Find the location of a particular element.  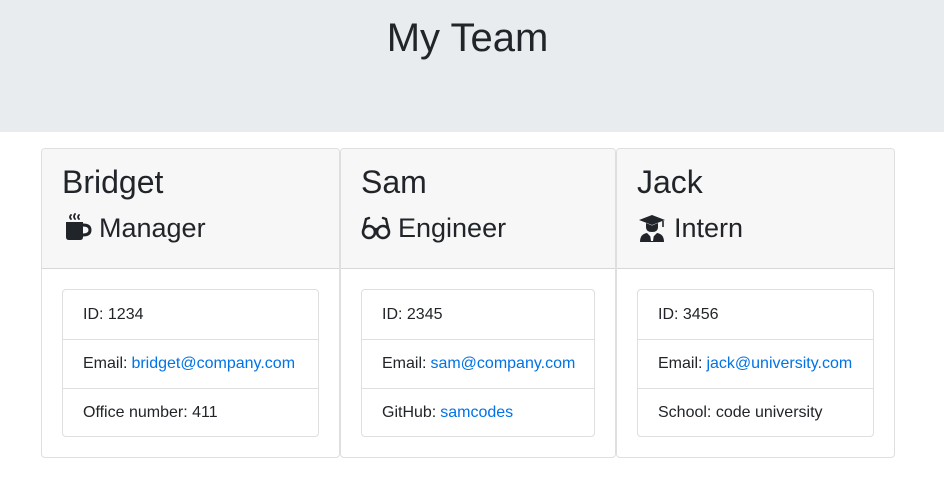

employee-name: Jack is located at coordinates (670, 182).